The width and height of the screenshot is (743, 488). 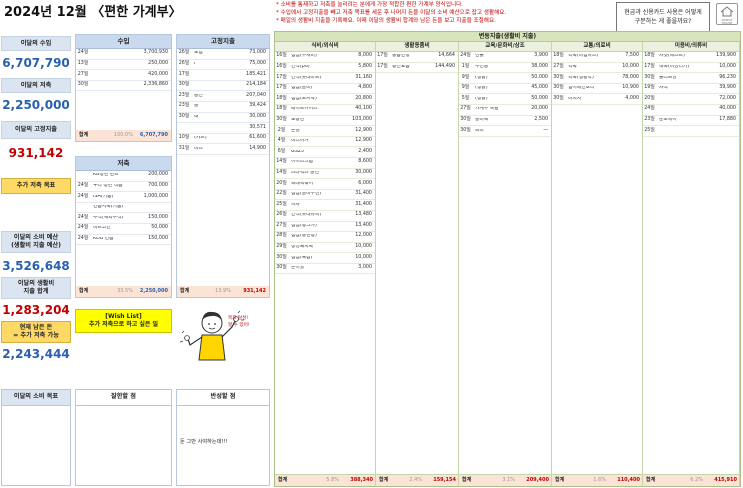 I want to click on savings-row: 24일 우리 청년 적금 700,000, so click(x=123, y=187).